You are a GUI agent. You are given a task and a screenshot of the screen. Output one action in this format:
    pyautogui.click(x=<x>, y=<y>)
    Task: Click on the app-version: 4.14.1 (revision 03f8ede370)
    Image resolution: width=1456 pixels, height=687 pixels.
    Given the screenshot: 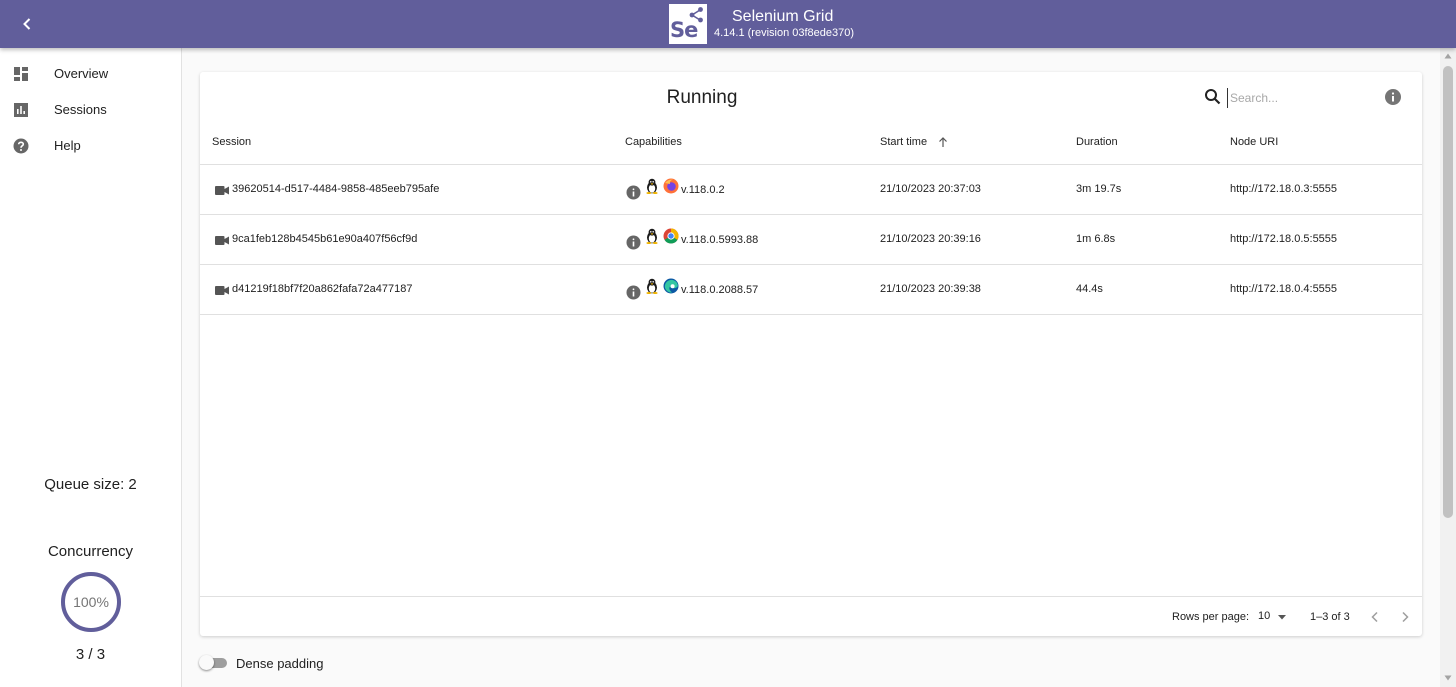 What is the action you would take?
    pyautogui.click(x=784, y=33)
    